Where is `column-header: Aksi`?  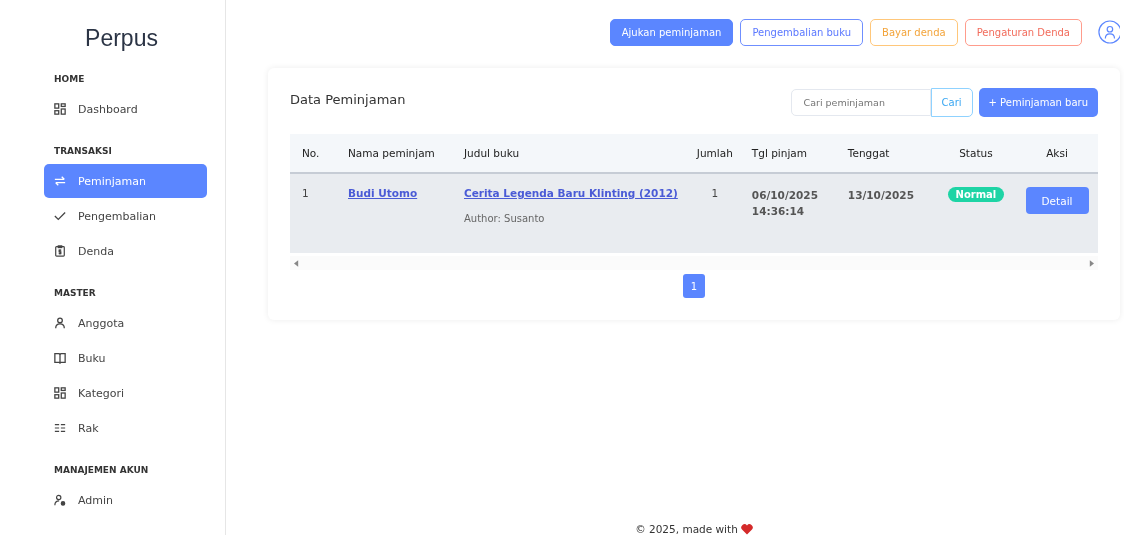 column-header: Aksi is located at coordinates (1057, 153).